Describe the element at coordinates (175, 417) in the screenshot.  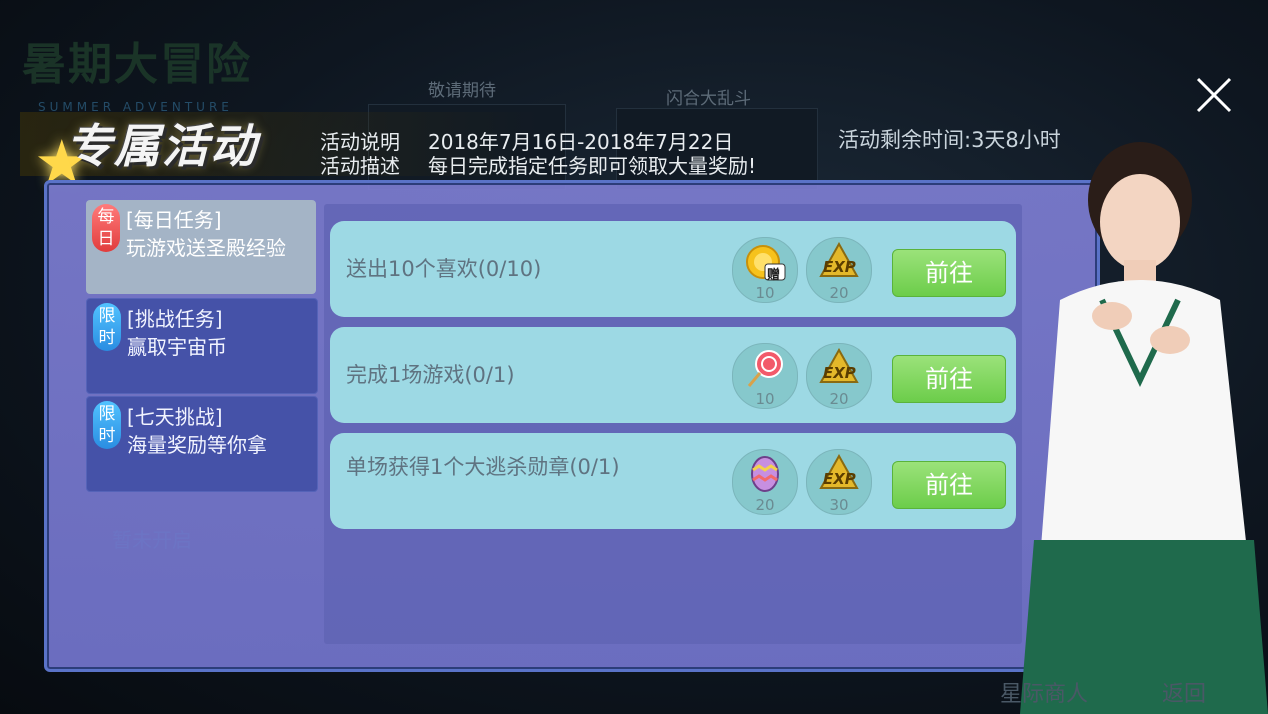
I see `sidebar-item-tag: [七天挑战]` at that location.